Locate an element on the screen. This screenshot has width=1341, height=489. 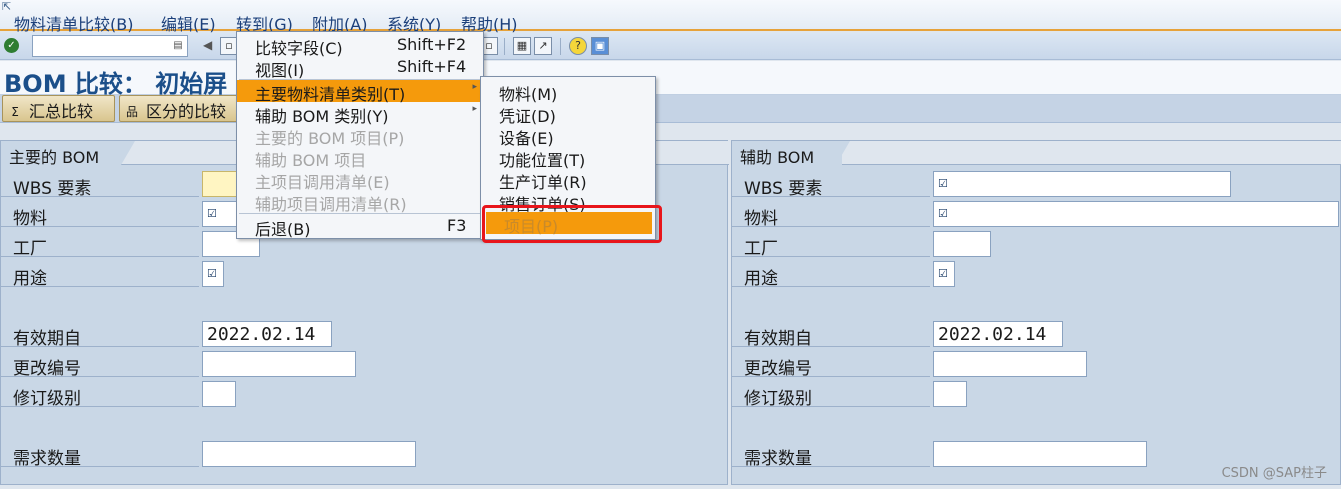
menu-item-secondary-bom-category: 辅助 BOM 类别(Y) ▸ is located at coordinates (360, 114).